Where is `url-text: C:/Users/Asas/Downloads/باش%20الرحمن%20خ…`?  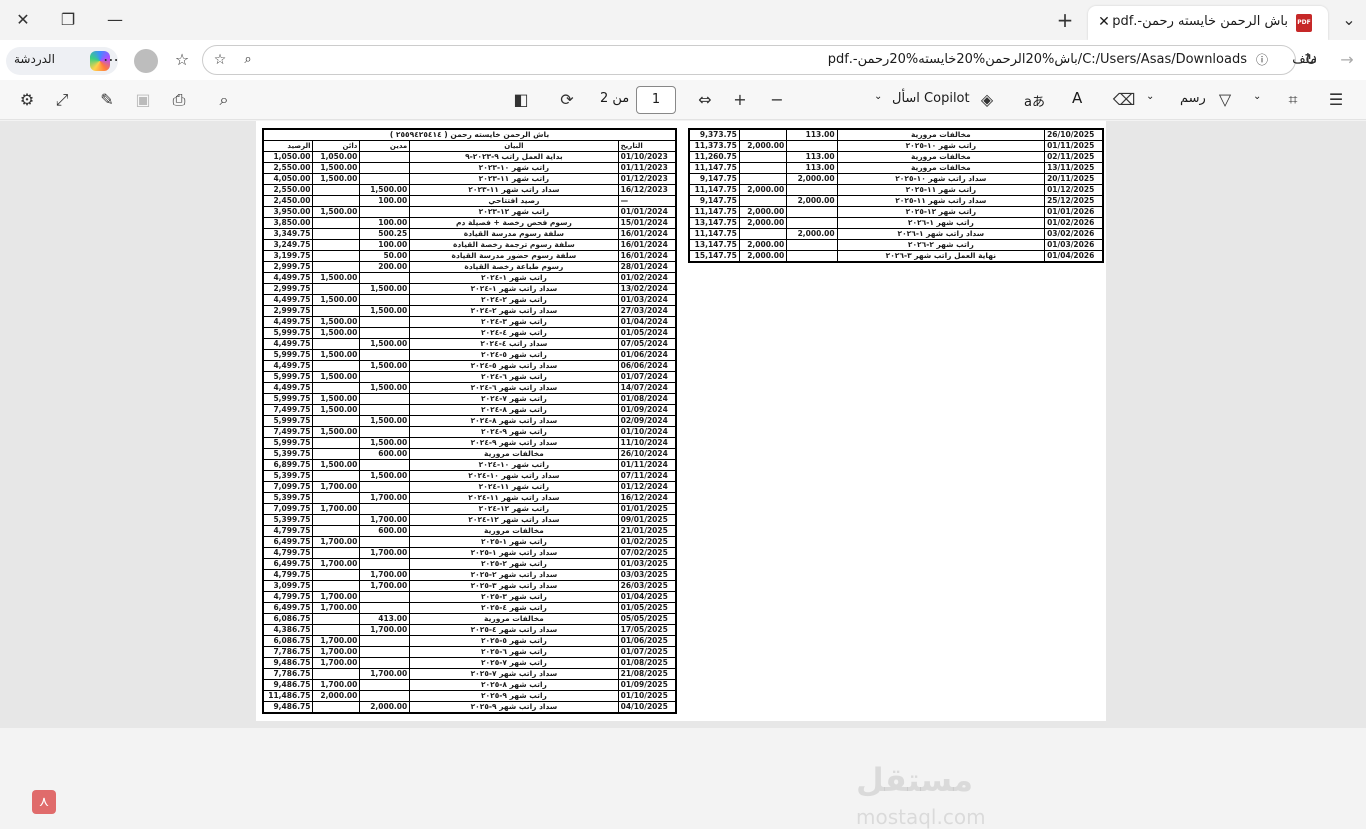 url-text: C:/Users/Asas/Downloads/باش%20الرحمن%20خ… is located at coordinates (1037, 59).